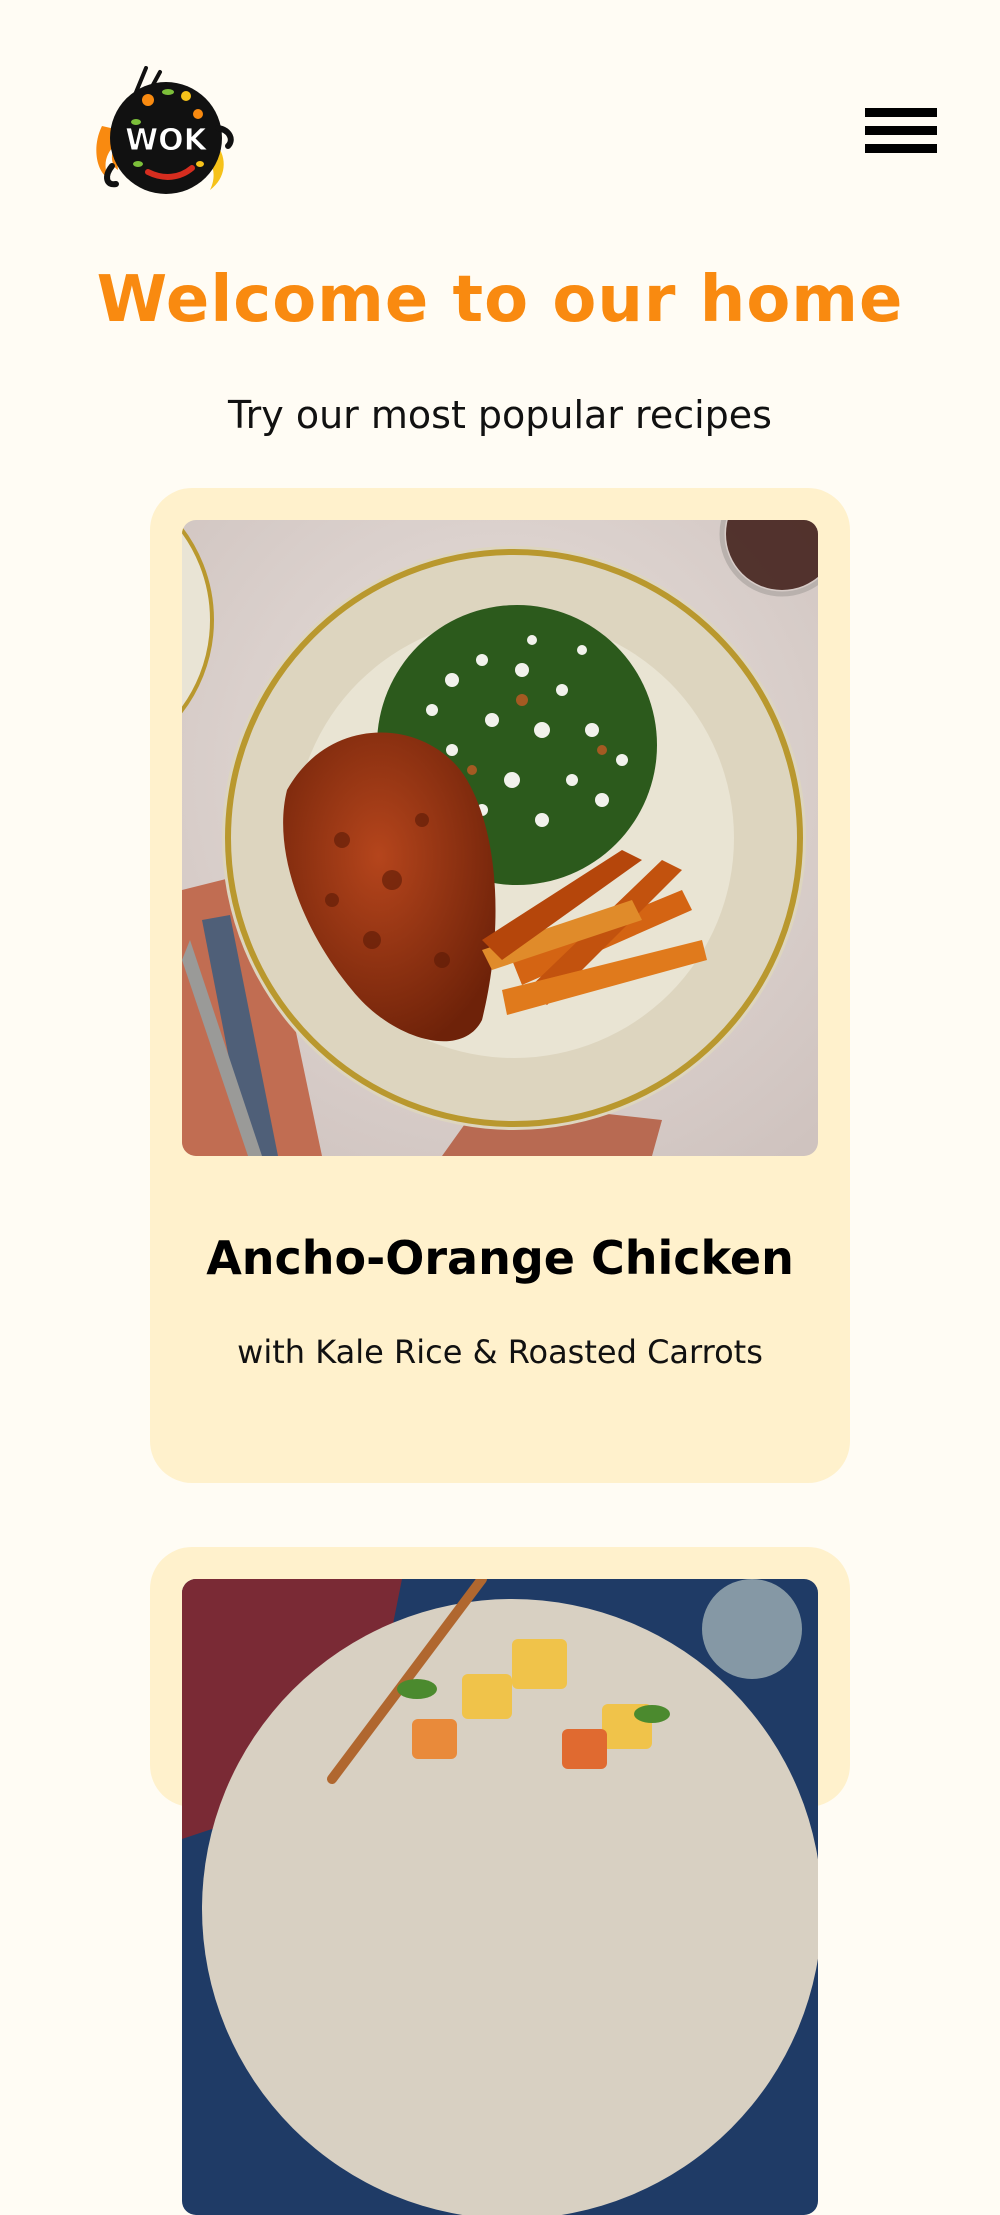 The image size is (1000, 2215). Describe the element at coordinates (167, 140) in the screenshot. I see `svg-text: WOK` at that location.